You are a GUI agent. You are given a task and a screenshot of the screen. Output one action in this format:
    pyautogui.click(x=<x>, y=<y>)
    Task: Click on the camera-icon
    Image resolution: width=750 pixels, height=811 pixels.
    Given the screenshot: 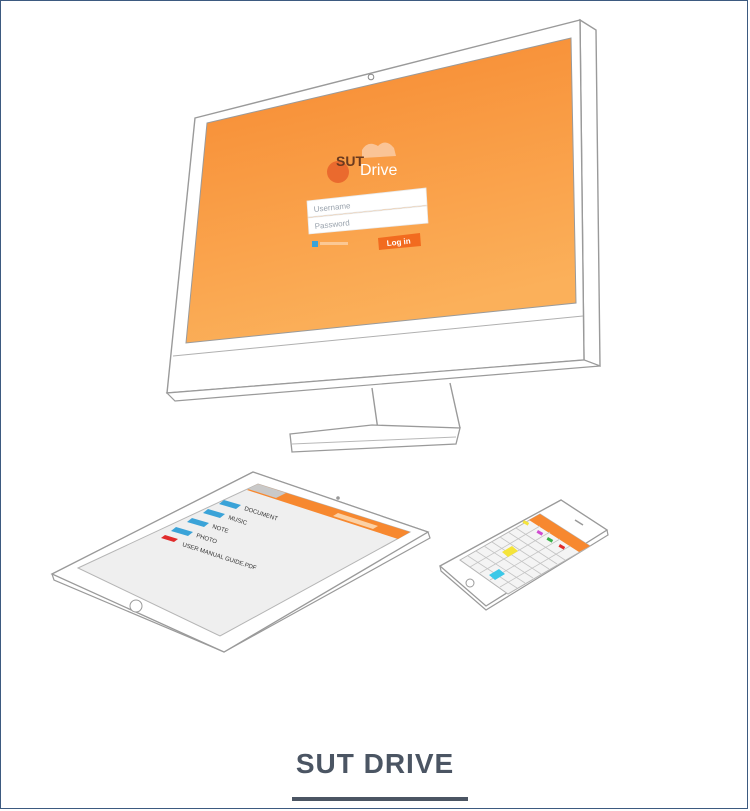 What is the action you would take?
    pyautogui.click(x=371, y=77)
    